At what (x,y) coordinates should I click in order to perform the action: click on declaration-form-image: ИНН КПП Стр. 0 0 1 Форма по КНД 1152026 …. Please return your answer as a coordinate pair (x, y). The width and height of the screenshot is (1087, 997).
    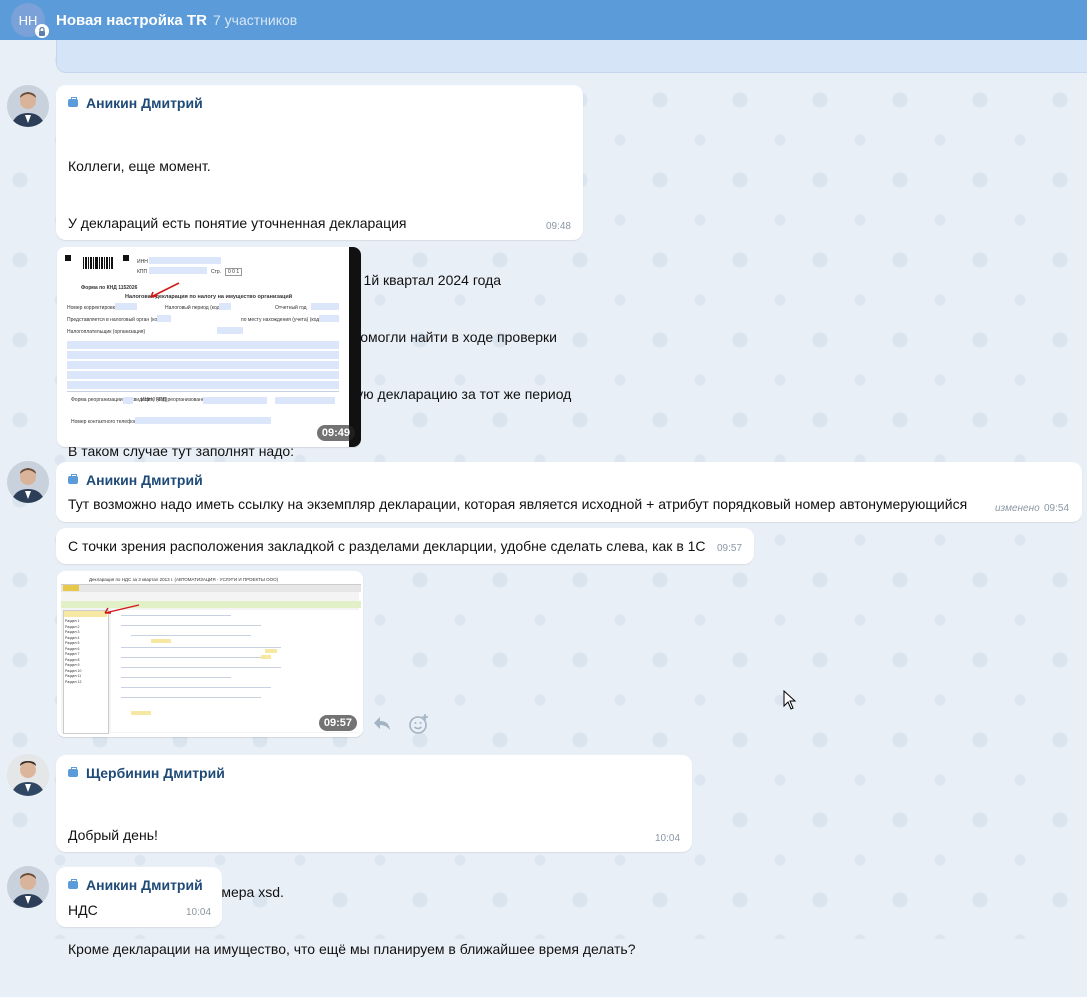
    Looking at the image, I should click on (203, 347).